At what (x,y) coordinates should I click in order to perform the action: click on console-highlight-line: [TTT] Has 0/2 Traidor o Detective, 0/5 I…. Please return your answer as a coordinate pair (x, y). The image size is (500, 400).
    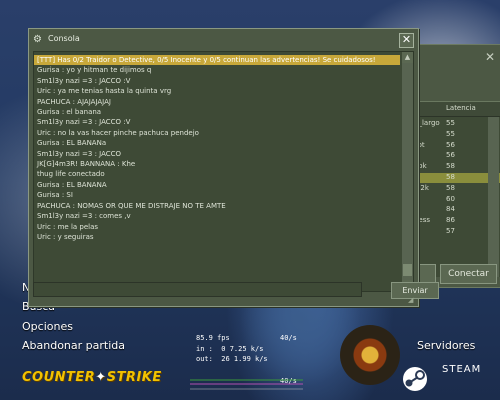
    Looking at the image, I should click on (217, 60).